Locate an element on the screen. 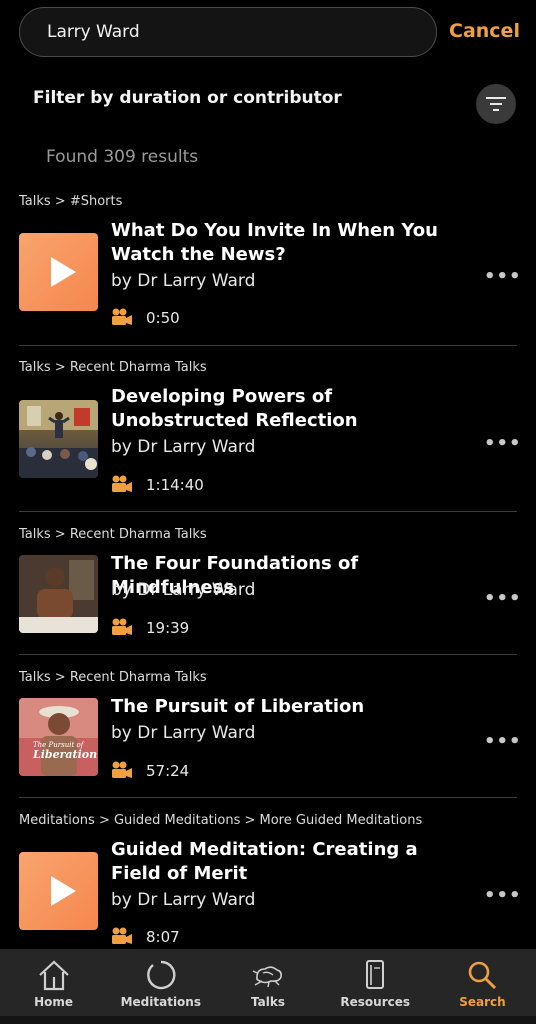  nav-label: Home is located at coordinates (54, 1002).